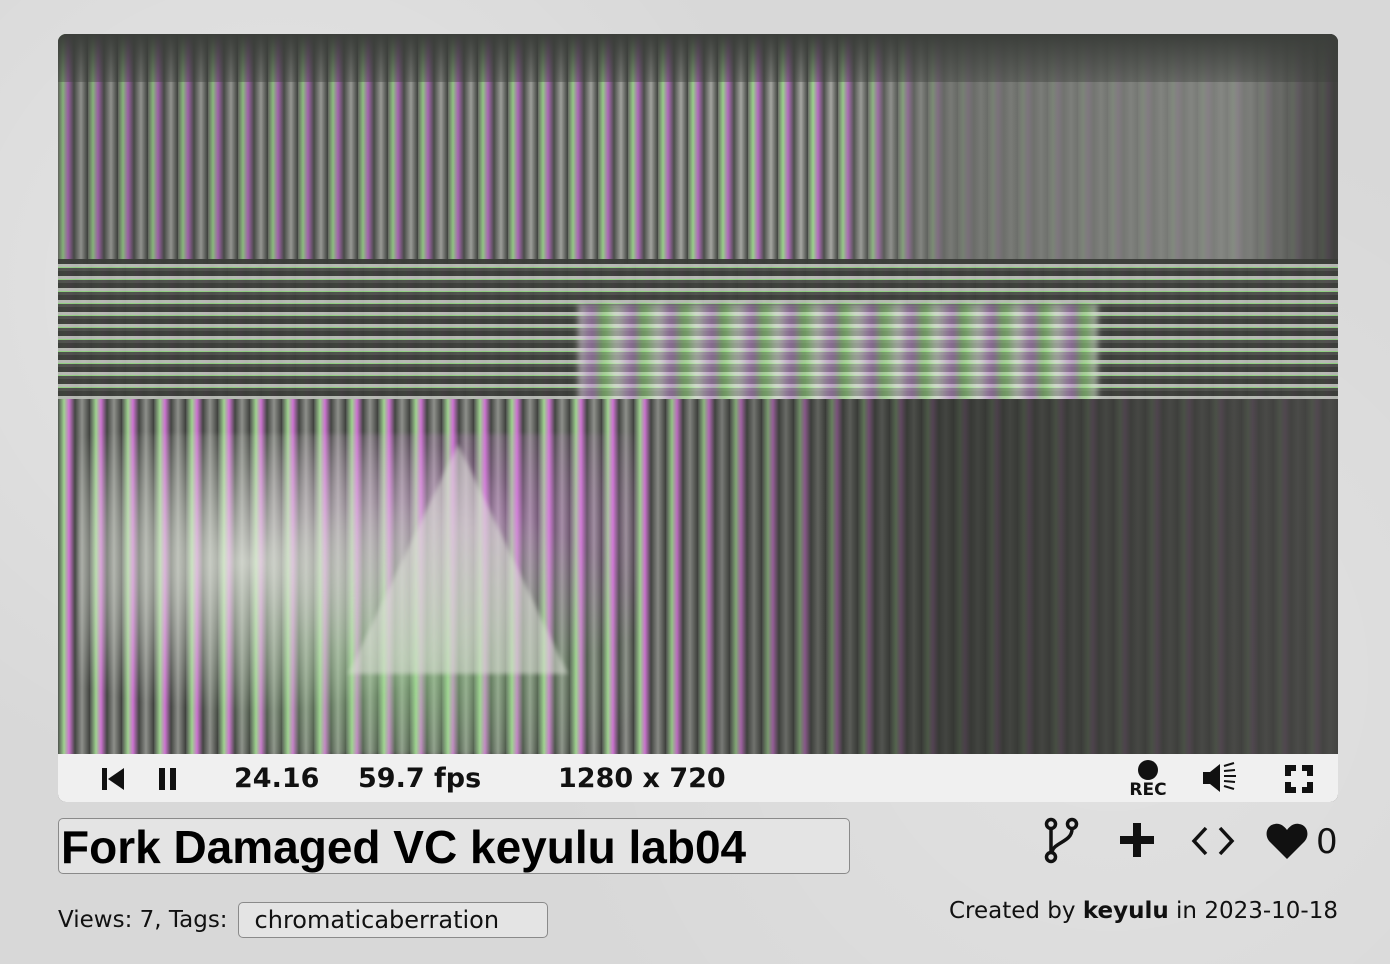 This screenshot has height=964, width=1390. Describe the element at coordinates (1062, 841) in the screenshot. I see `fork-button` at that location.